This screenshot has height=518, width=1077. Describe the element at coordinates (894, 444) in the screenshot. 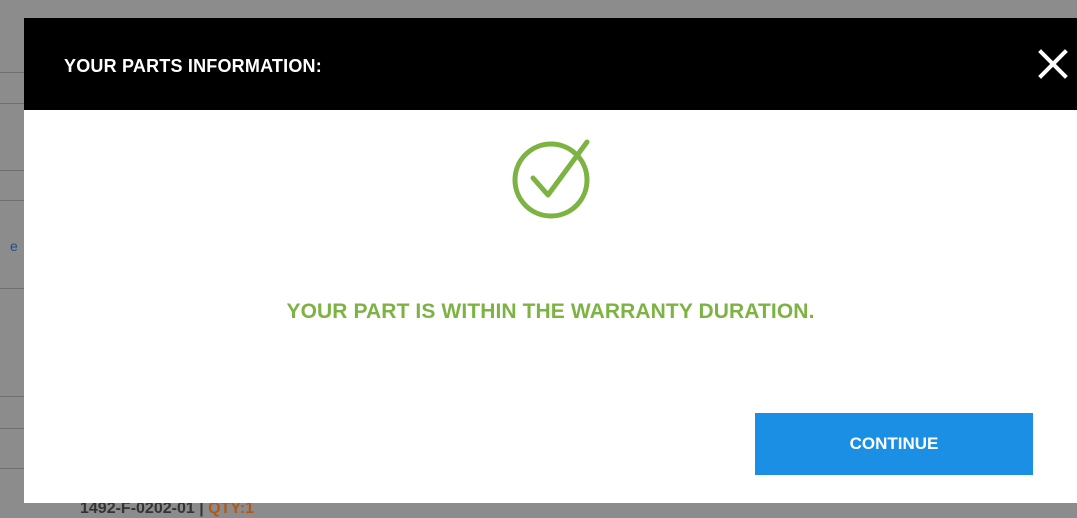

I see `continue-button: CONTINUE` at that location.